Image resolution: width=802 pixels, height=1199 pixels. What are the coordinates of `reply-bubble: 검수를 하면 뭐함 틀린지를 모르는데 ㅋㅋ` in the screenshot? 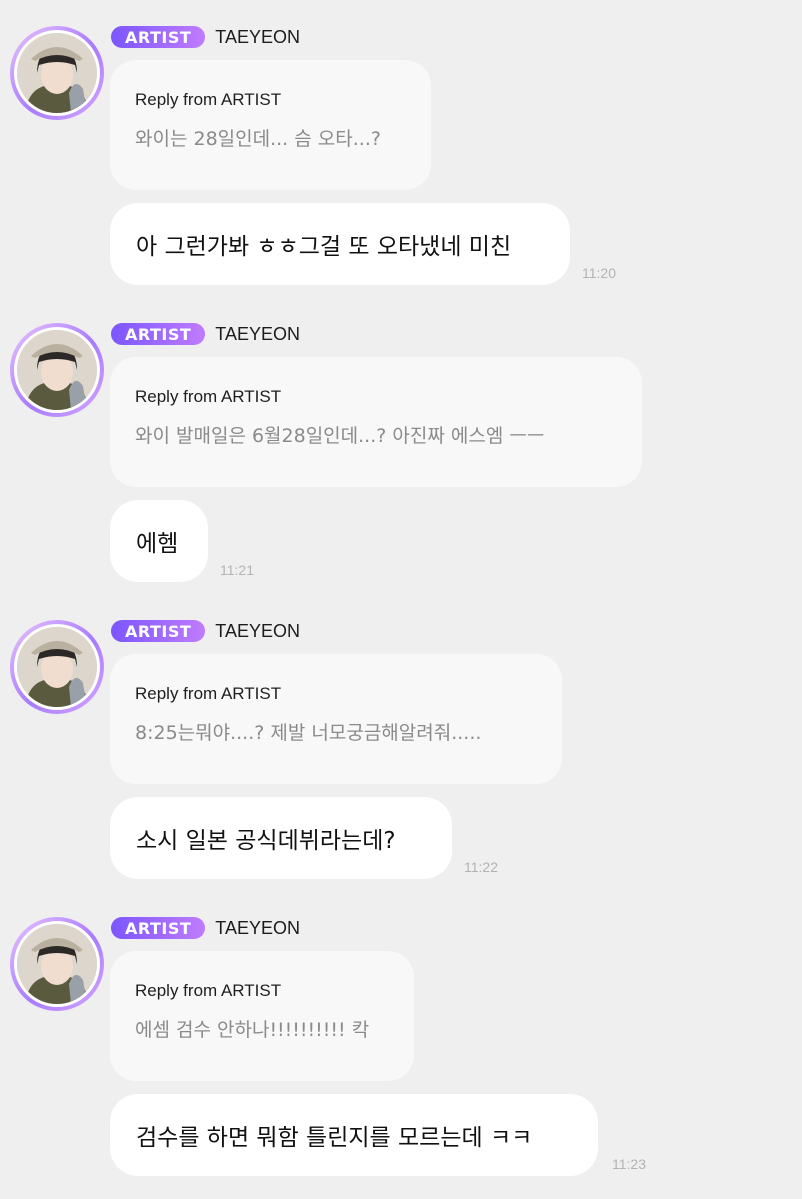 It's located at (354, 1135).